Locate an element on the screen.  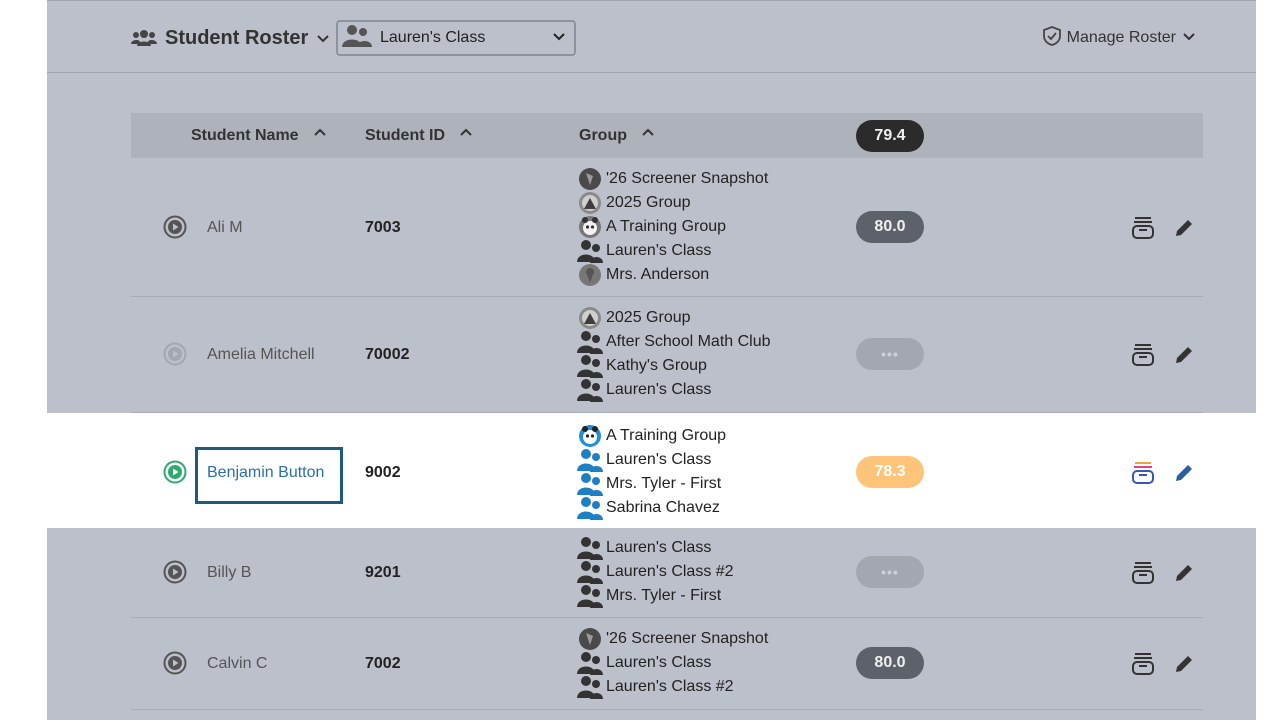
group-item: Mrs. Tyler - First is located at coordinates (651, 484).